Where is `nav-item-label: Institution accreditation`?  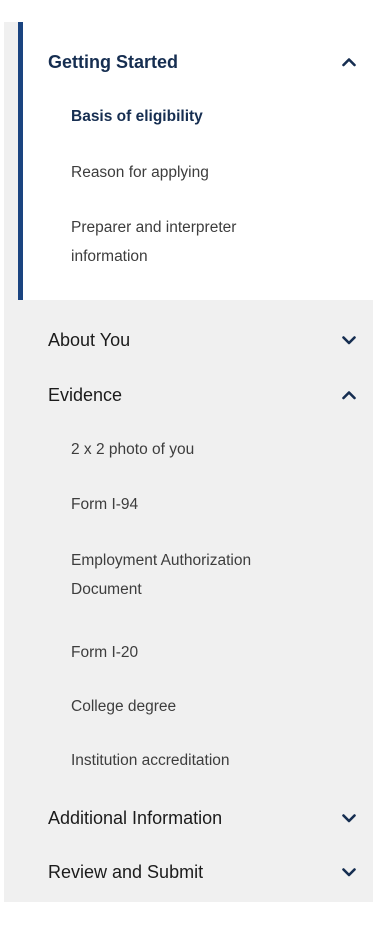 nav-item-label: Institution accreditation is located at coordinates (150, 760).